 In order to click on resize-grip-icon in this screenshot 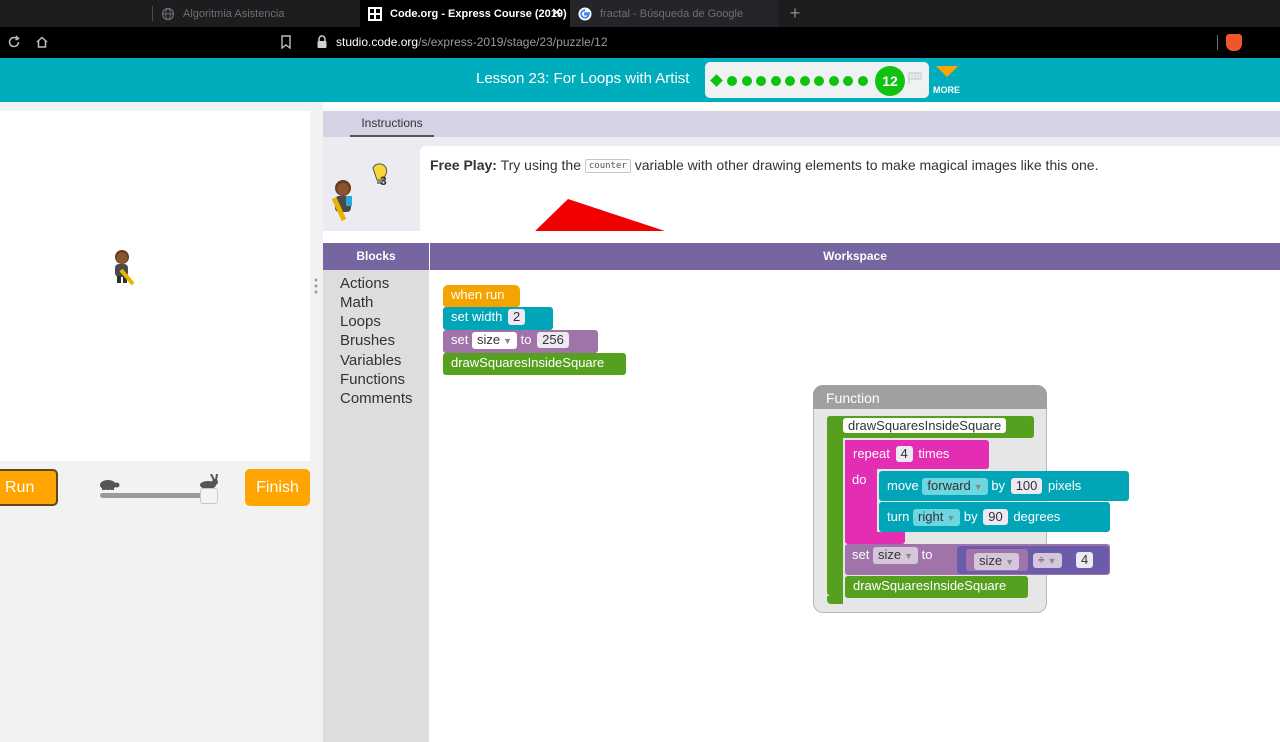, I will do `click(959, 241)`.